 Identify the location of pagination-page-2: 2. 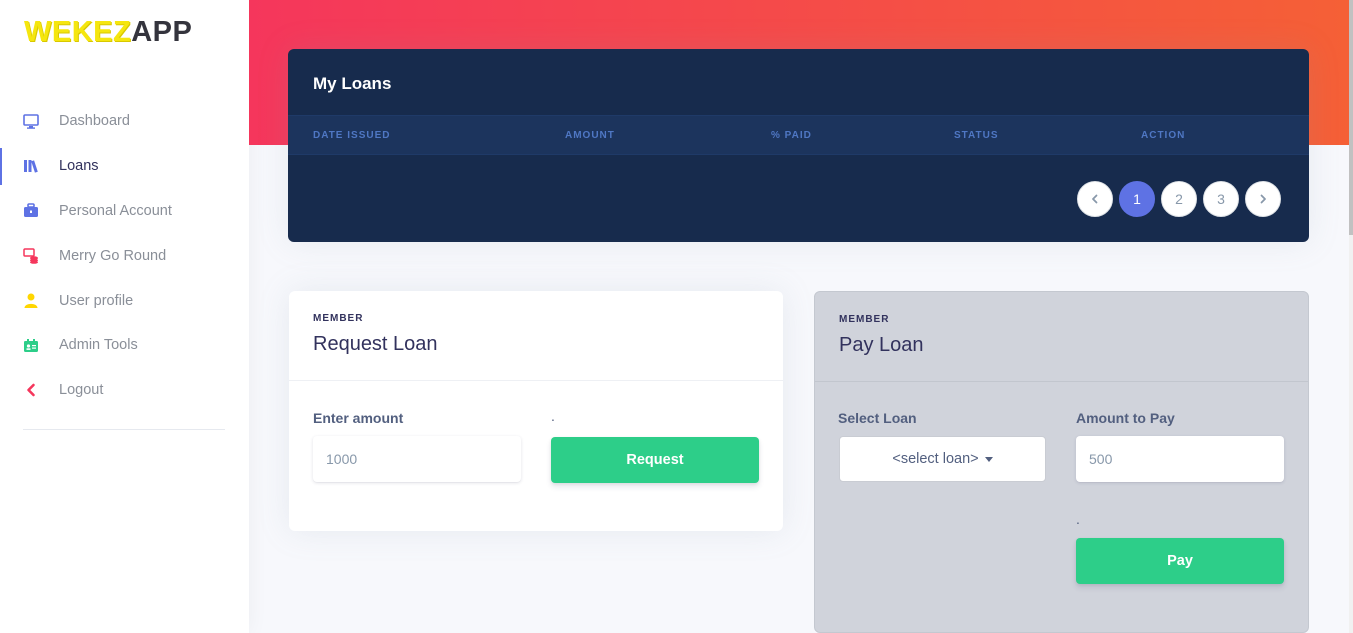
(1179, 199).